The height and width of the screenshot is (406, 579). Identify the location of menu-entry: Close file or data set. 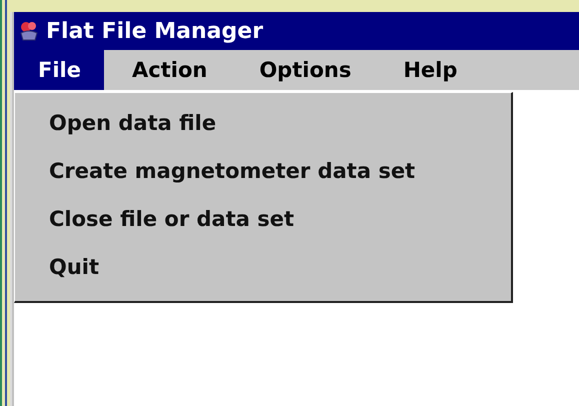
(263, 219).